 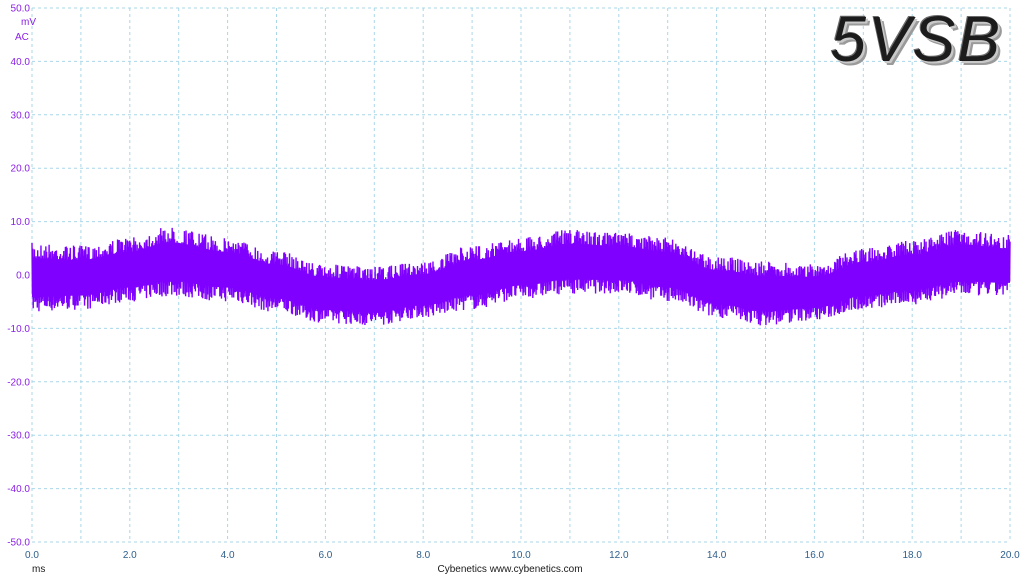 I want to click on x-tick-label: 16.0, so click(x=815, y=555).